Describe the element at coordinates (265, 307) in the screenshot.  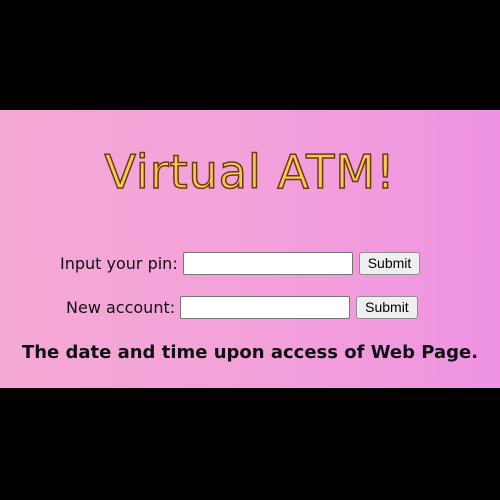
I see `new-account-input` at that location.